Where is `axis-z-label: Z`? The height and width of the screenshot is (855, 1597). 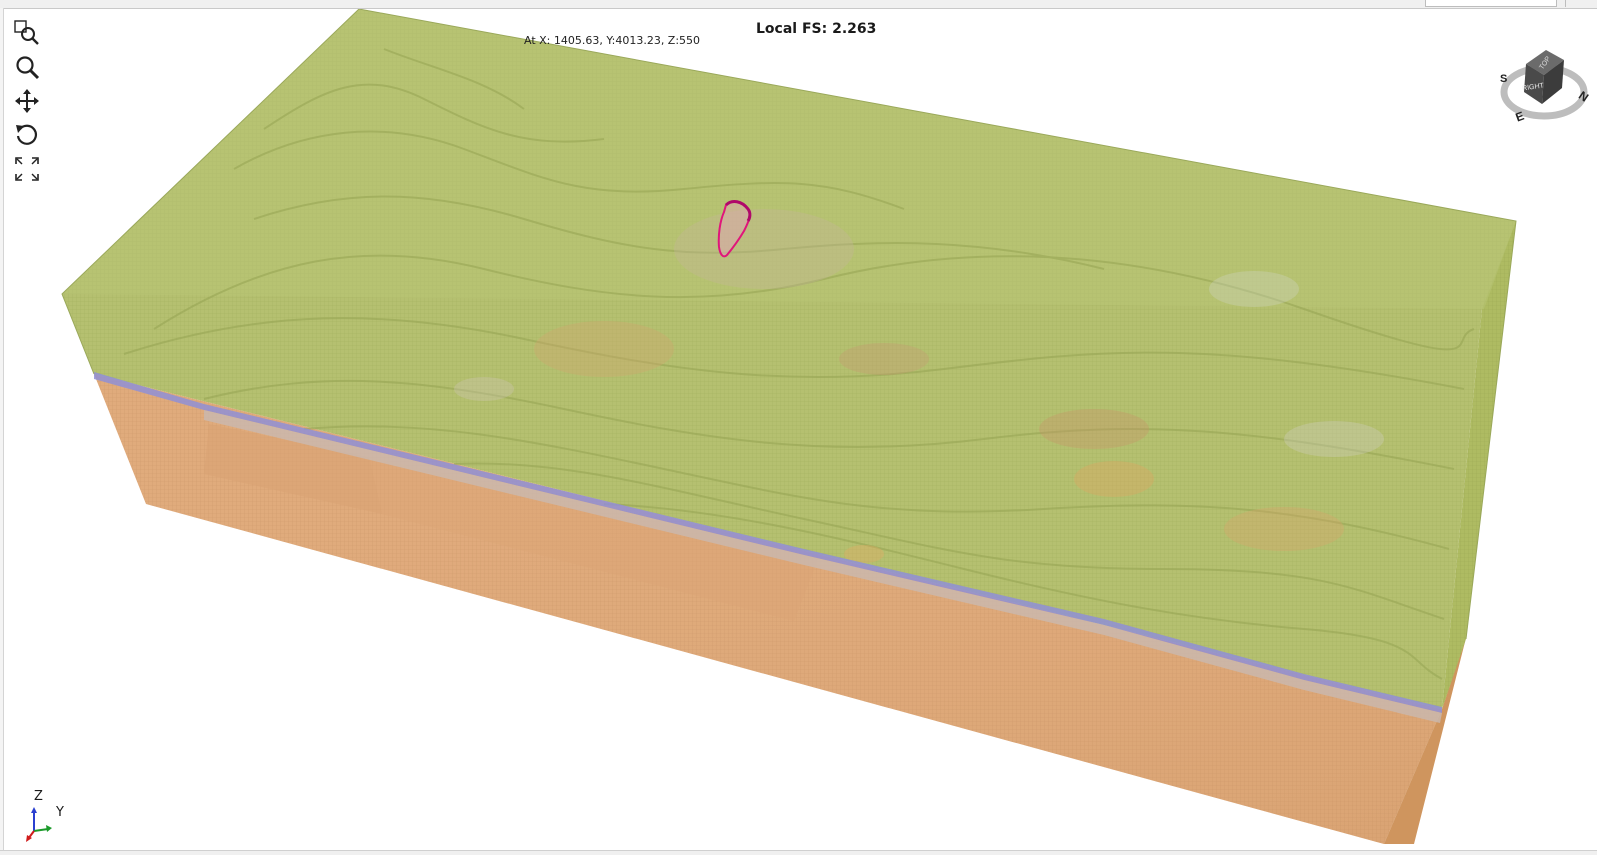 axis-z-label: Z is located at coordinates (38, 796).